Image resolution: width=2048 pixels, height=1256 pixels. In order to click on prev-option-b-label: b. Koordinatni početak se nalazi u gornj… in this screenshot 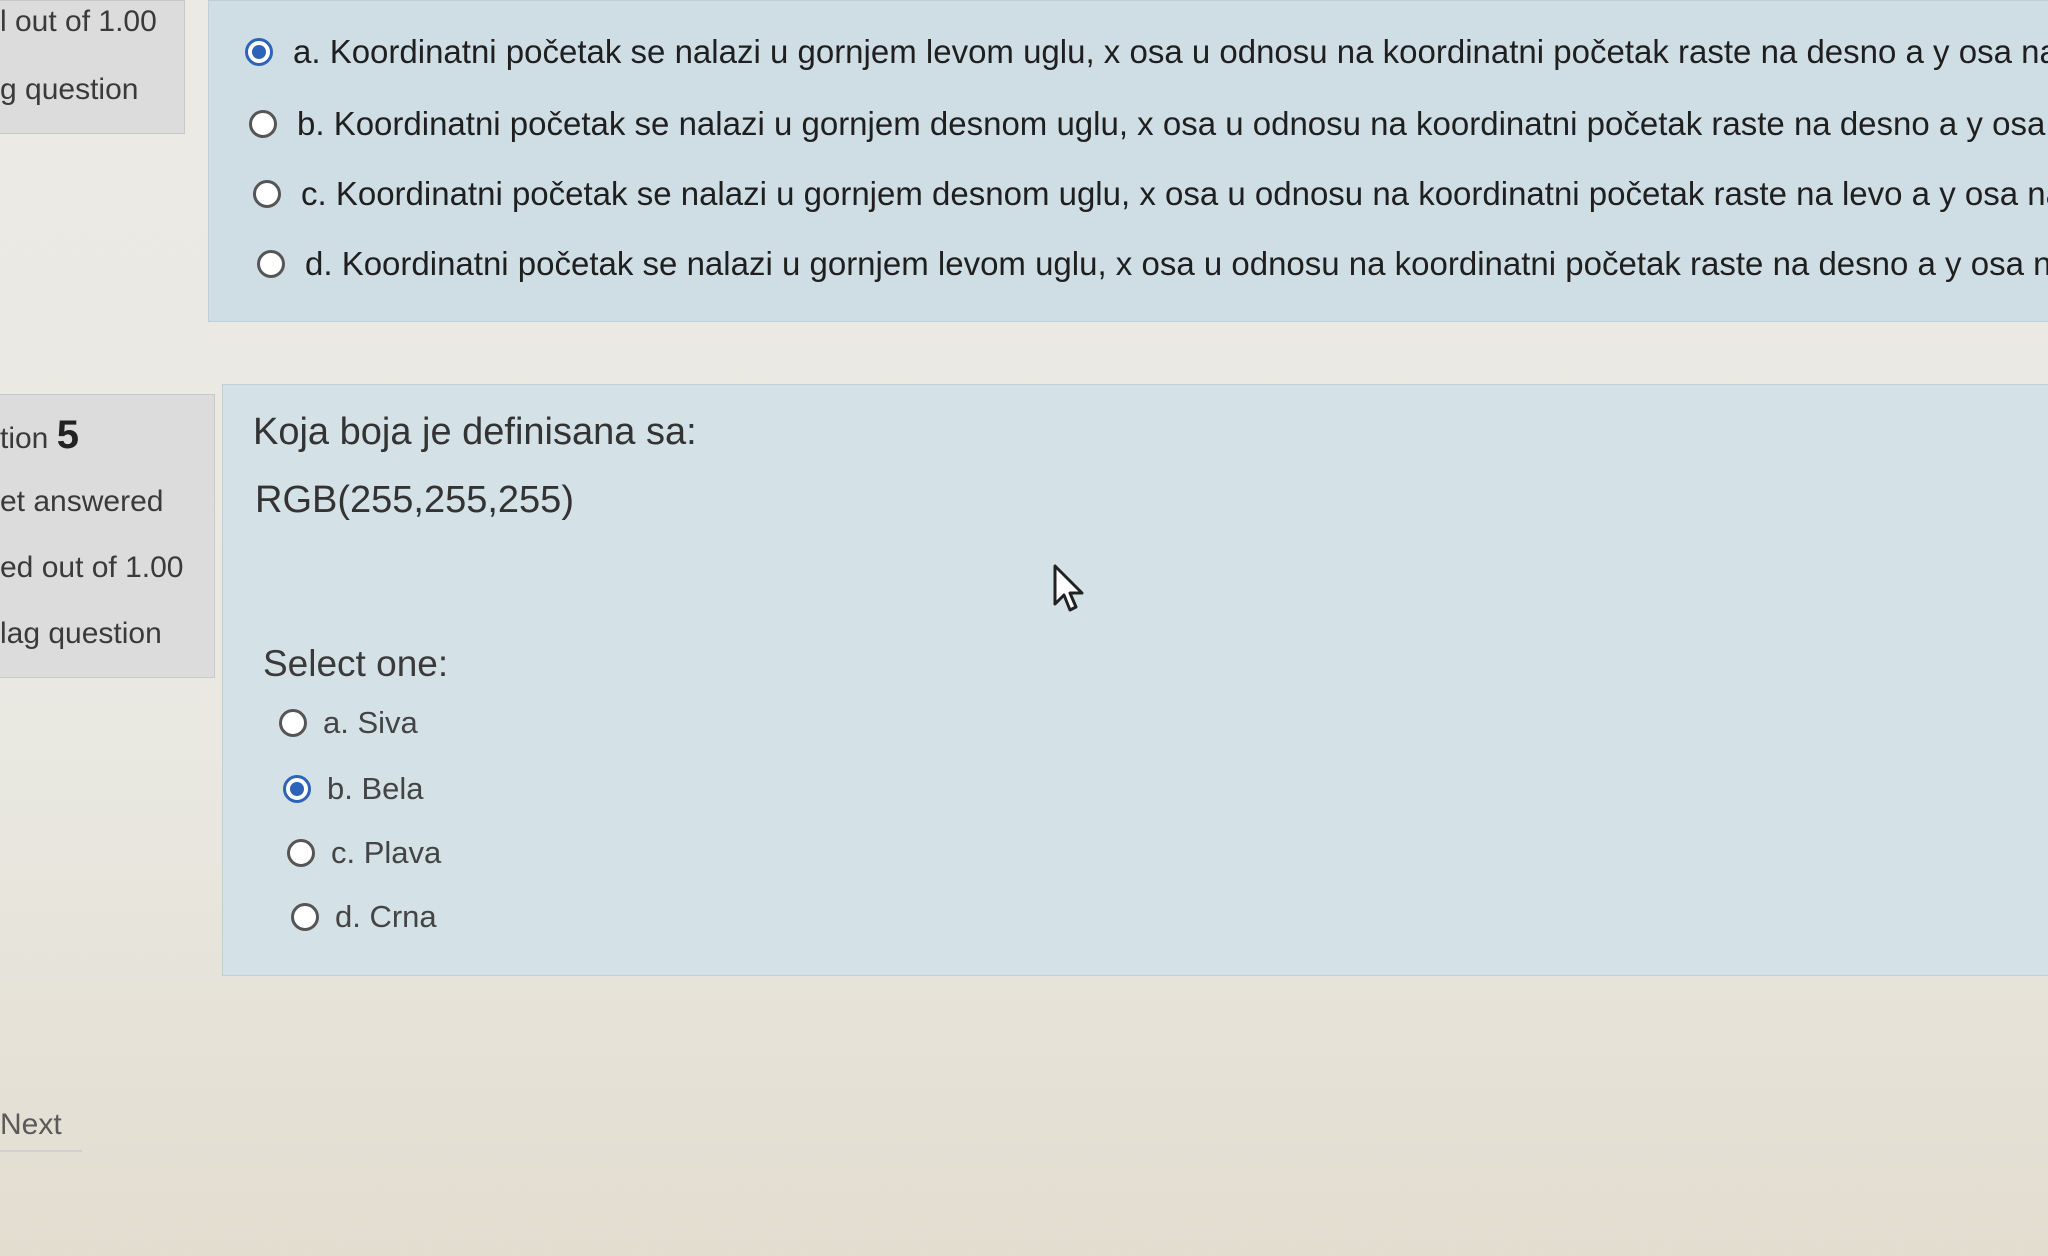, I will do `click(1172, 123)`.